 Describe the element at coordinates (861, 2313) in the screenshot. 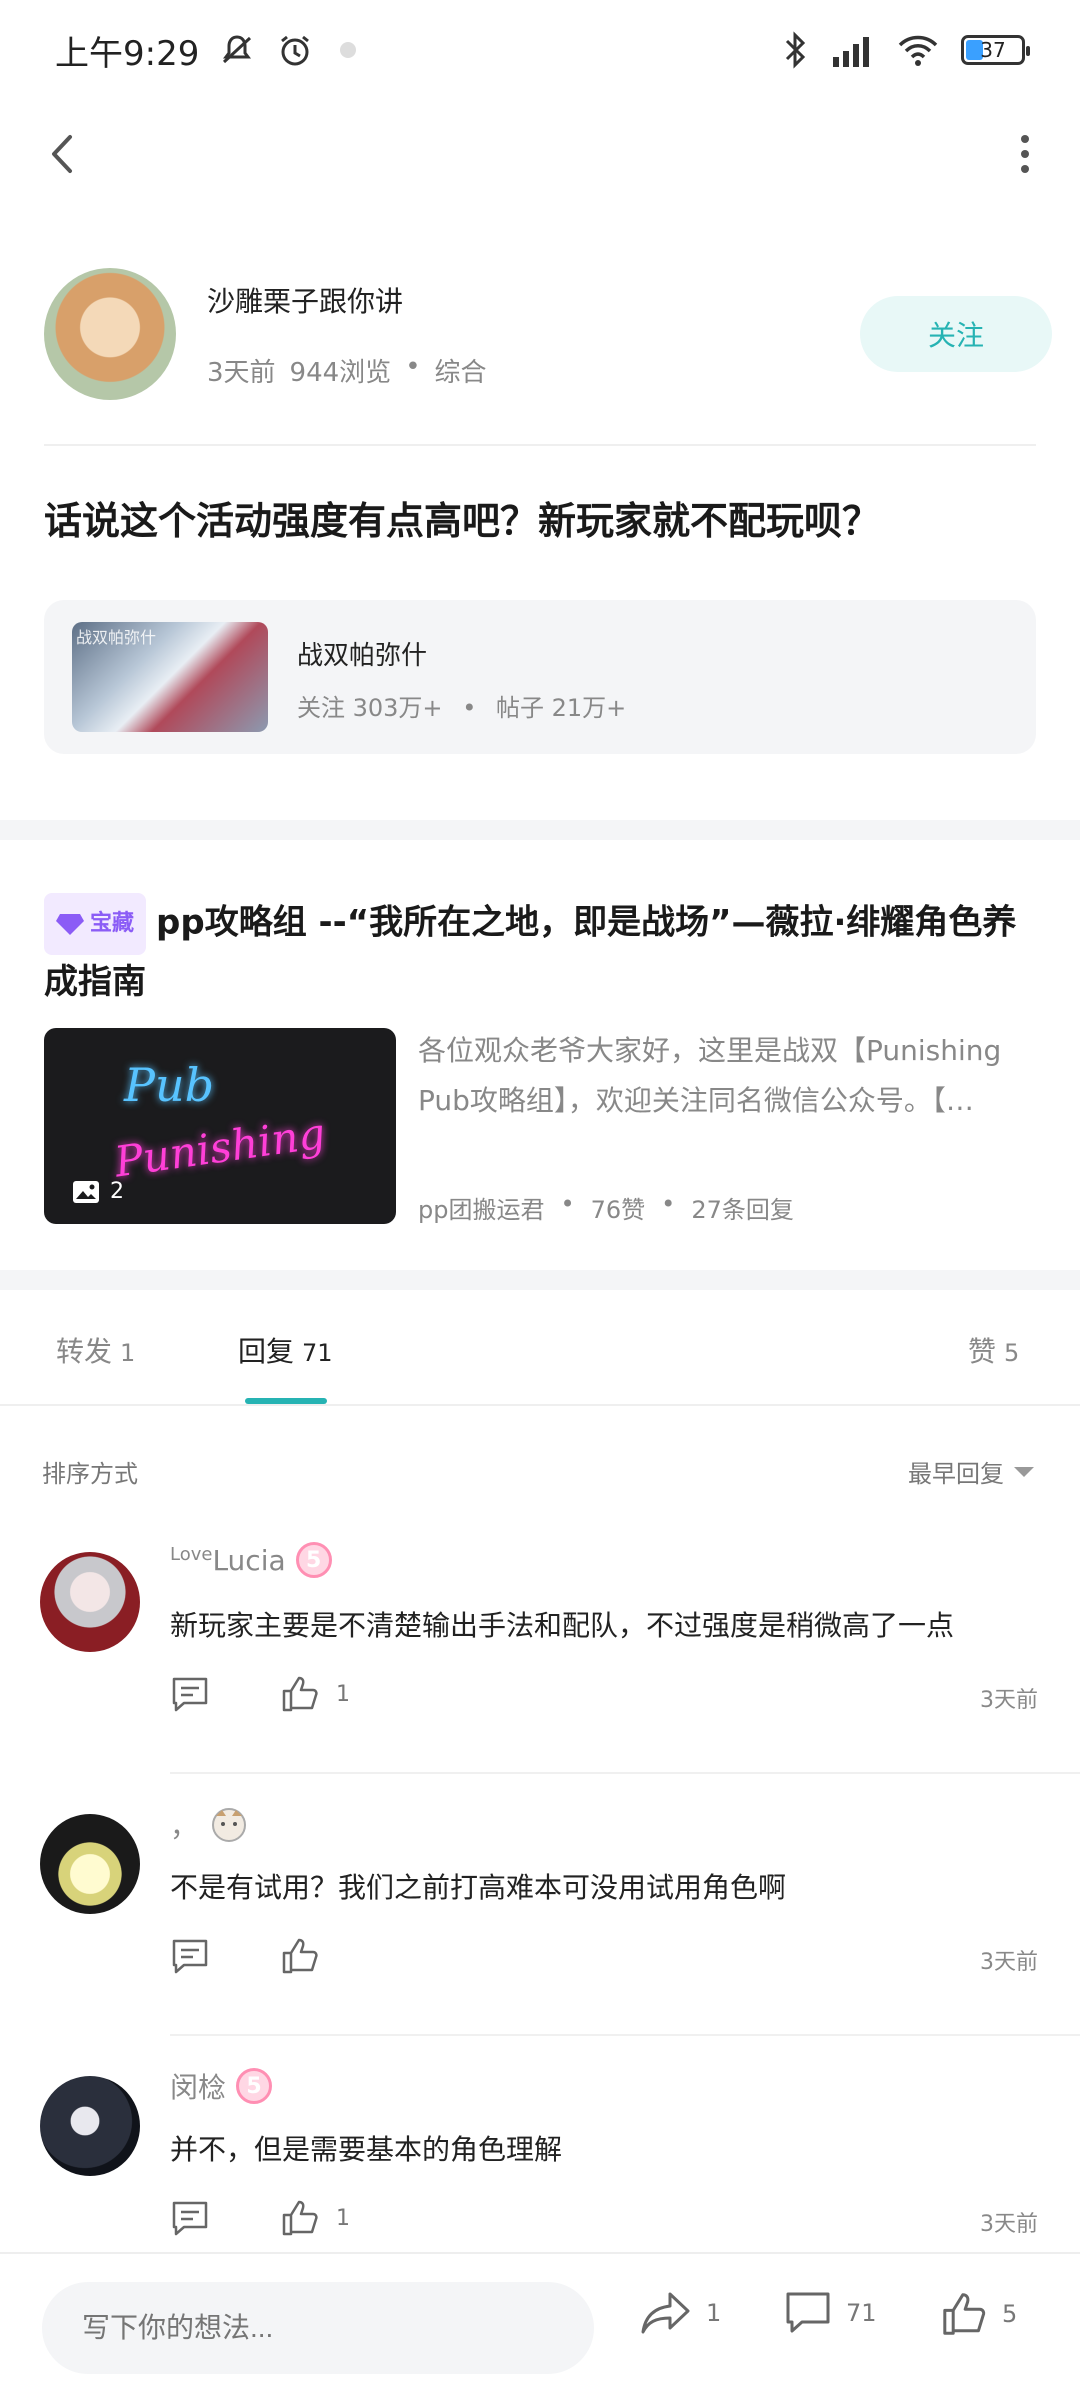

I see `comment-count: 71` at that location.